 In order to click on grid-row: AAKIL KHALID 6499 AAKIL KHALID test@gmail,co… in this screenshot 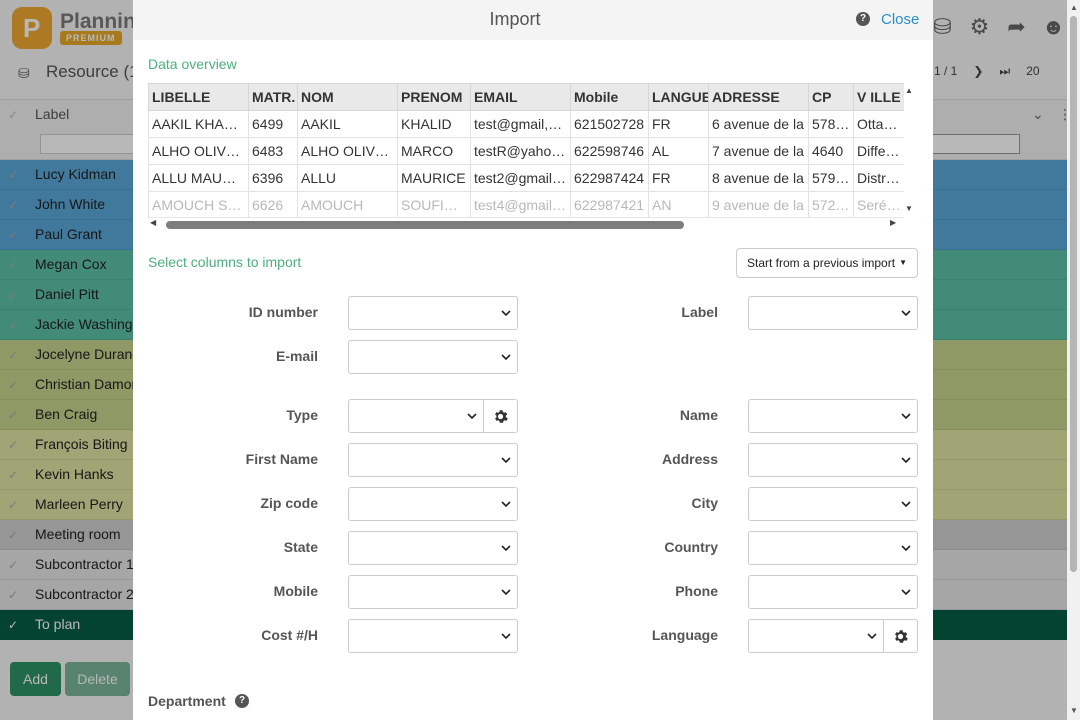, I will do `click(526, 124)`.